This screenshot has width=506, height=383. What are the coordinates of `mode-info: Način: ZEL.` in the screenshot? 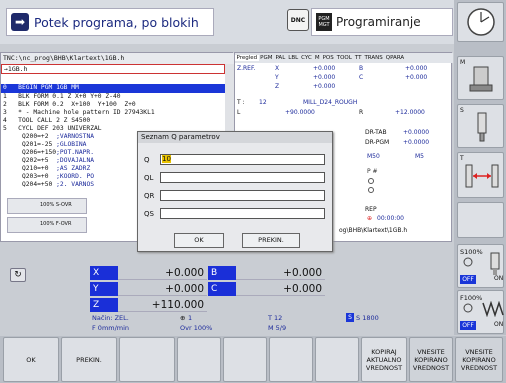 It's located at (110, 318).